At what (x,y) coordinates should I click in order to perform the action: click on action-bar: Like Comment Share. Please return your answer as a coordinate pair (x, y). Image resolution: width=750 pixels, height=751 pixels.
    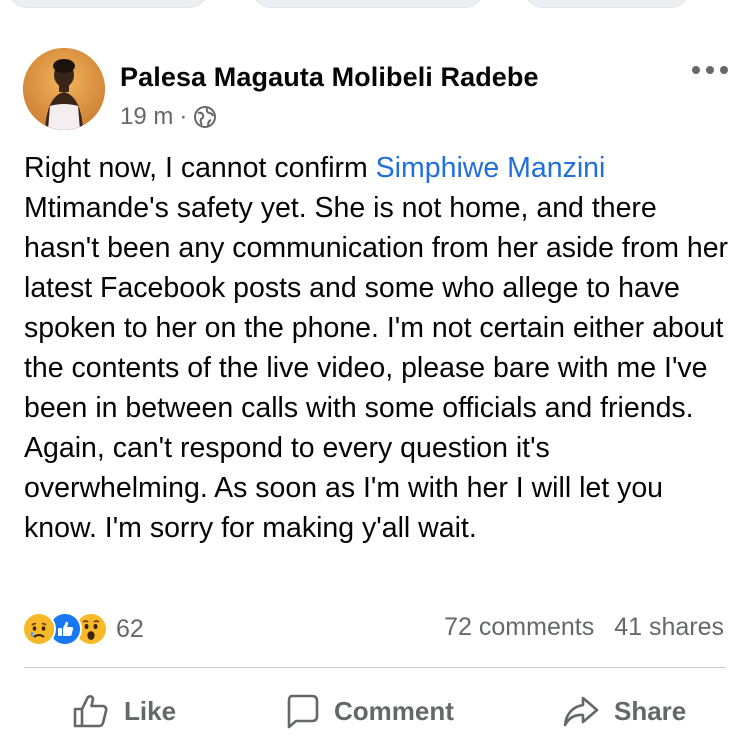
    Looking at the image, I should click on (375, 711).